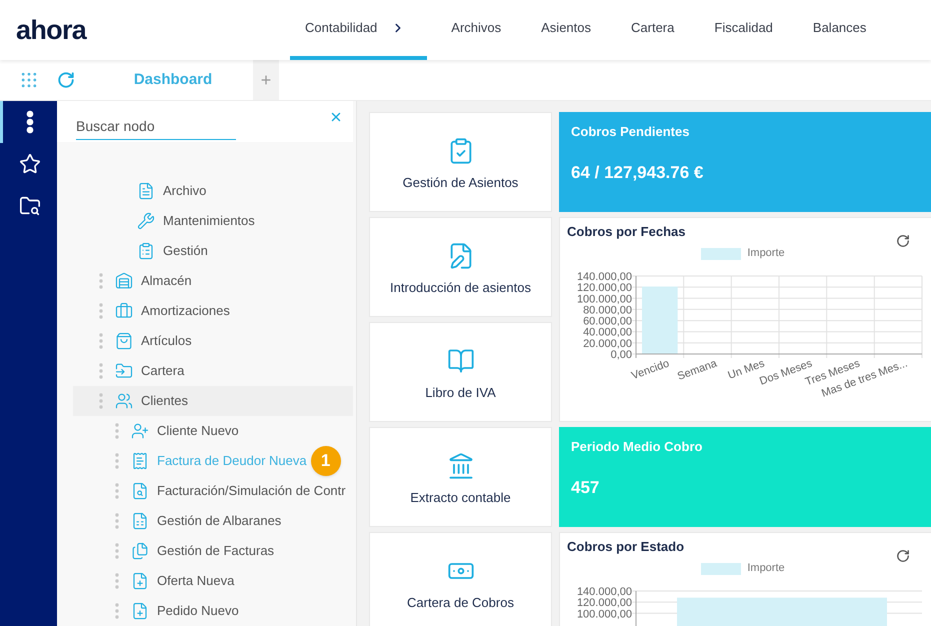 The width and height of the screenshot is (931, 626). What do you see at coordinates (637, 447) in the screenshot?
I see `kpi-title: Periodo Medio Cobro` at bounding box center [637, 447].